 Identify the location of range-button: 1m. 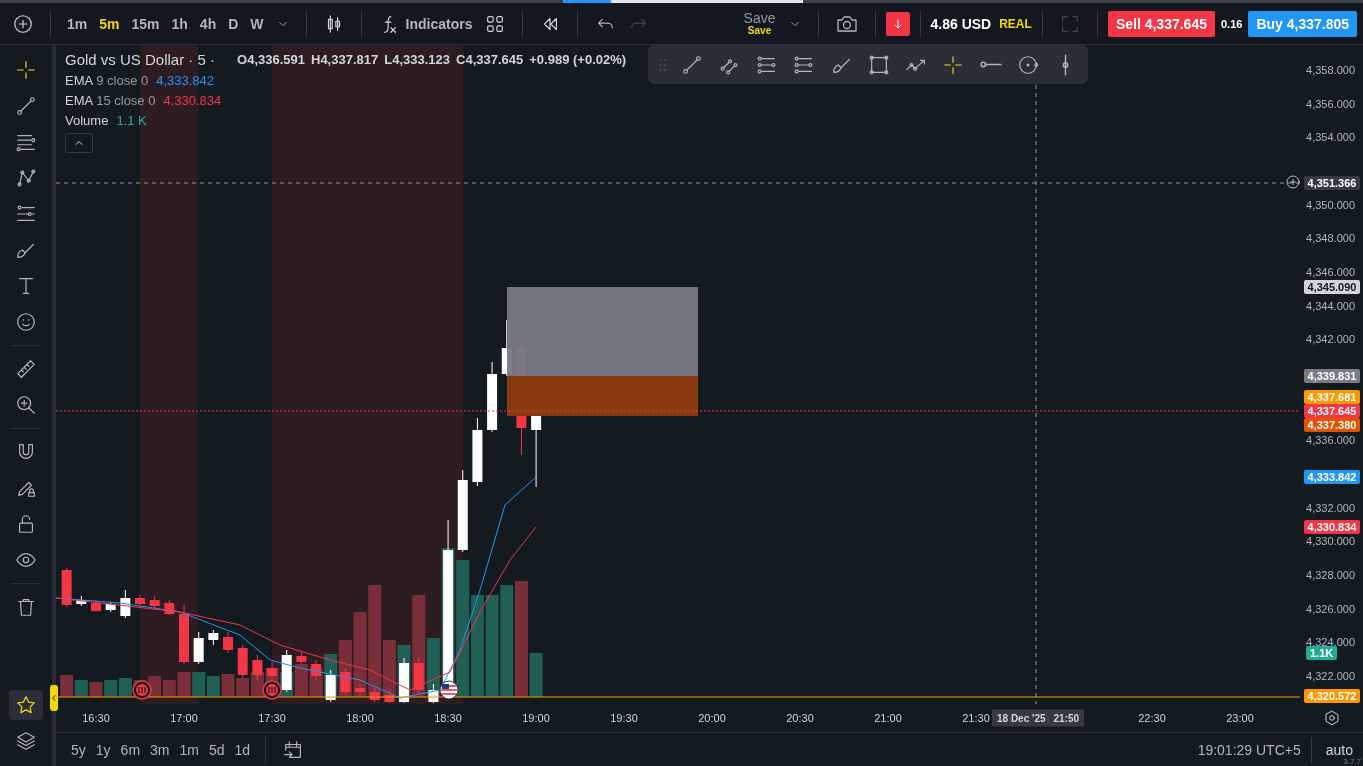
(189, 749).